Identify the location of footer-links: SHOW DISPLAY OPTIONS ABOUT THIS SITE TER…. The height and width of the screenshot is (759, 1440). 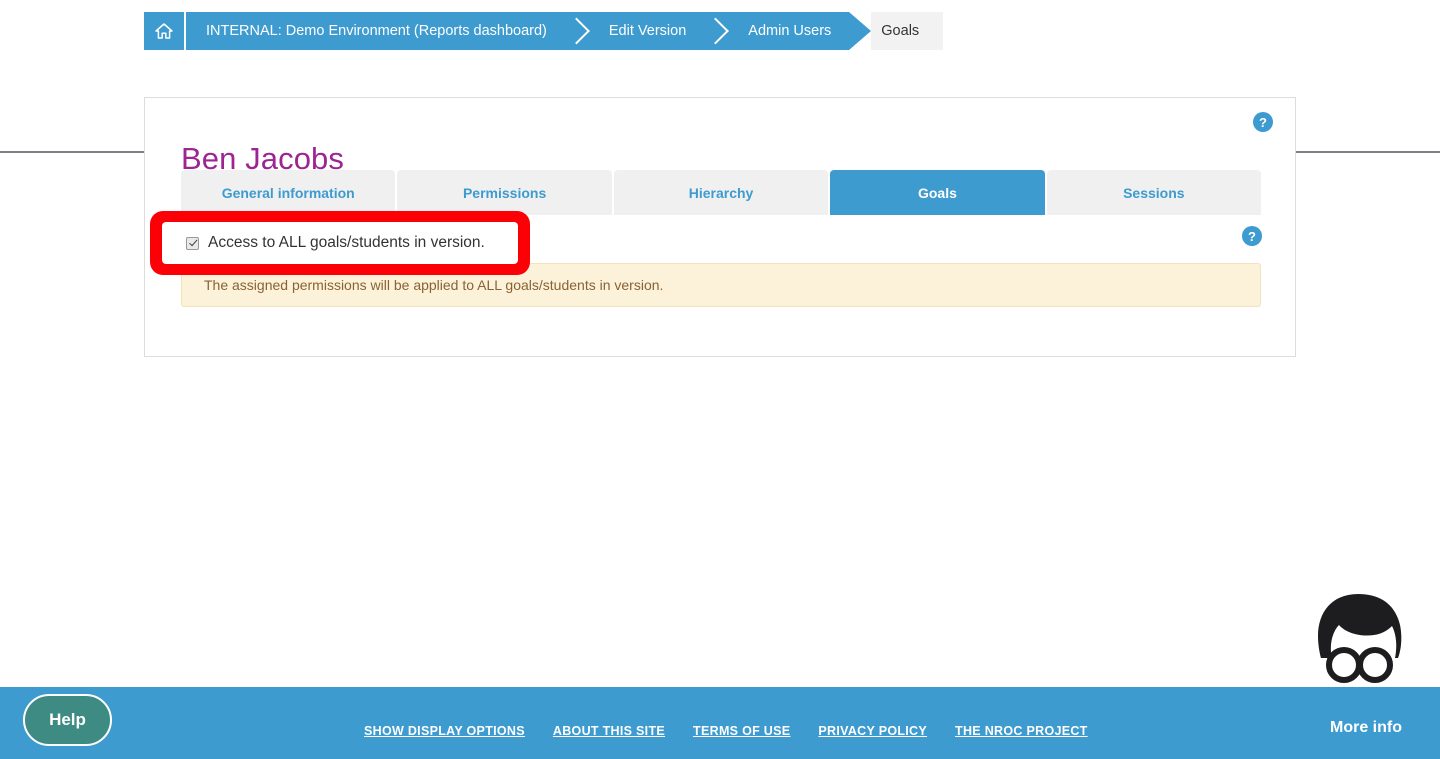
(726, 731).